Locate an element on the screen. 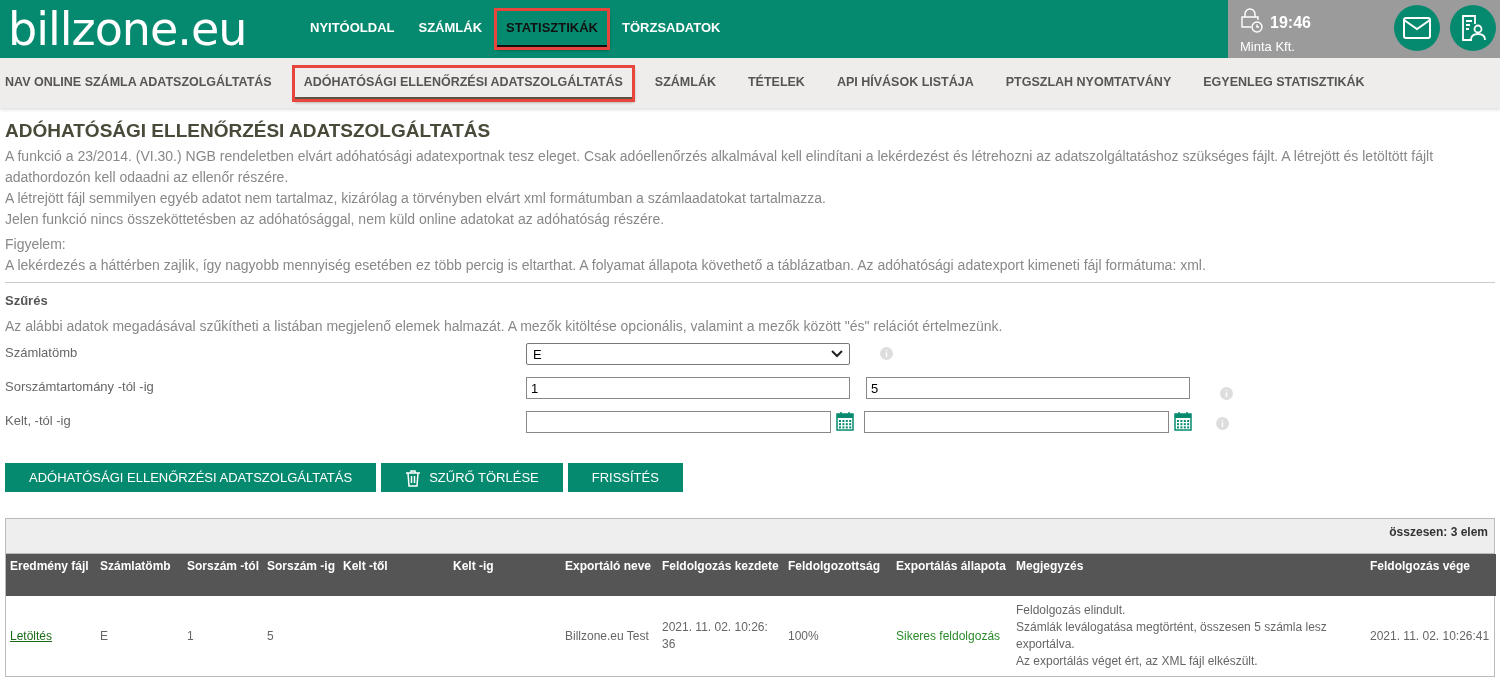  sub-nav-tab: API HÍVÁSOK LISTÁJA is located at coordinates (905, 83).